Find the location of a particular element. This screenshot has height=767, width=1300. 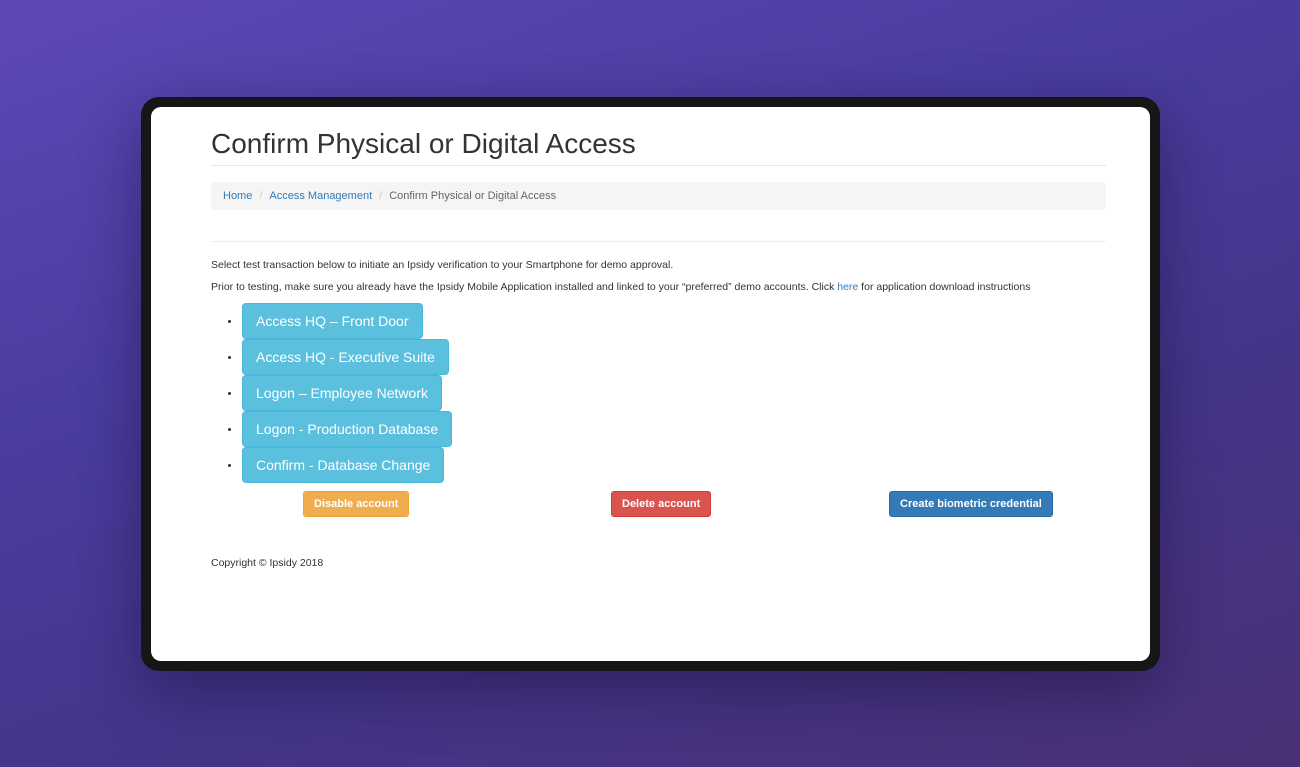

download-instructions-link: here is located at coordinates (847, 287).